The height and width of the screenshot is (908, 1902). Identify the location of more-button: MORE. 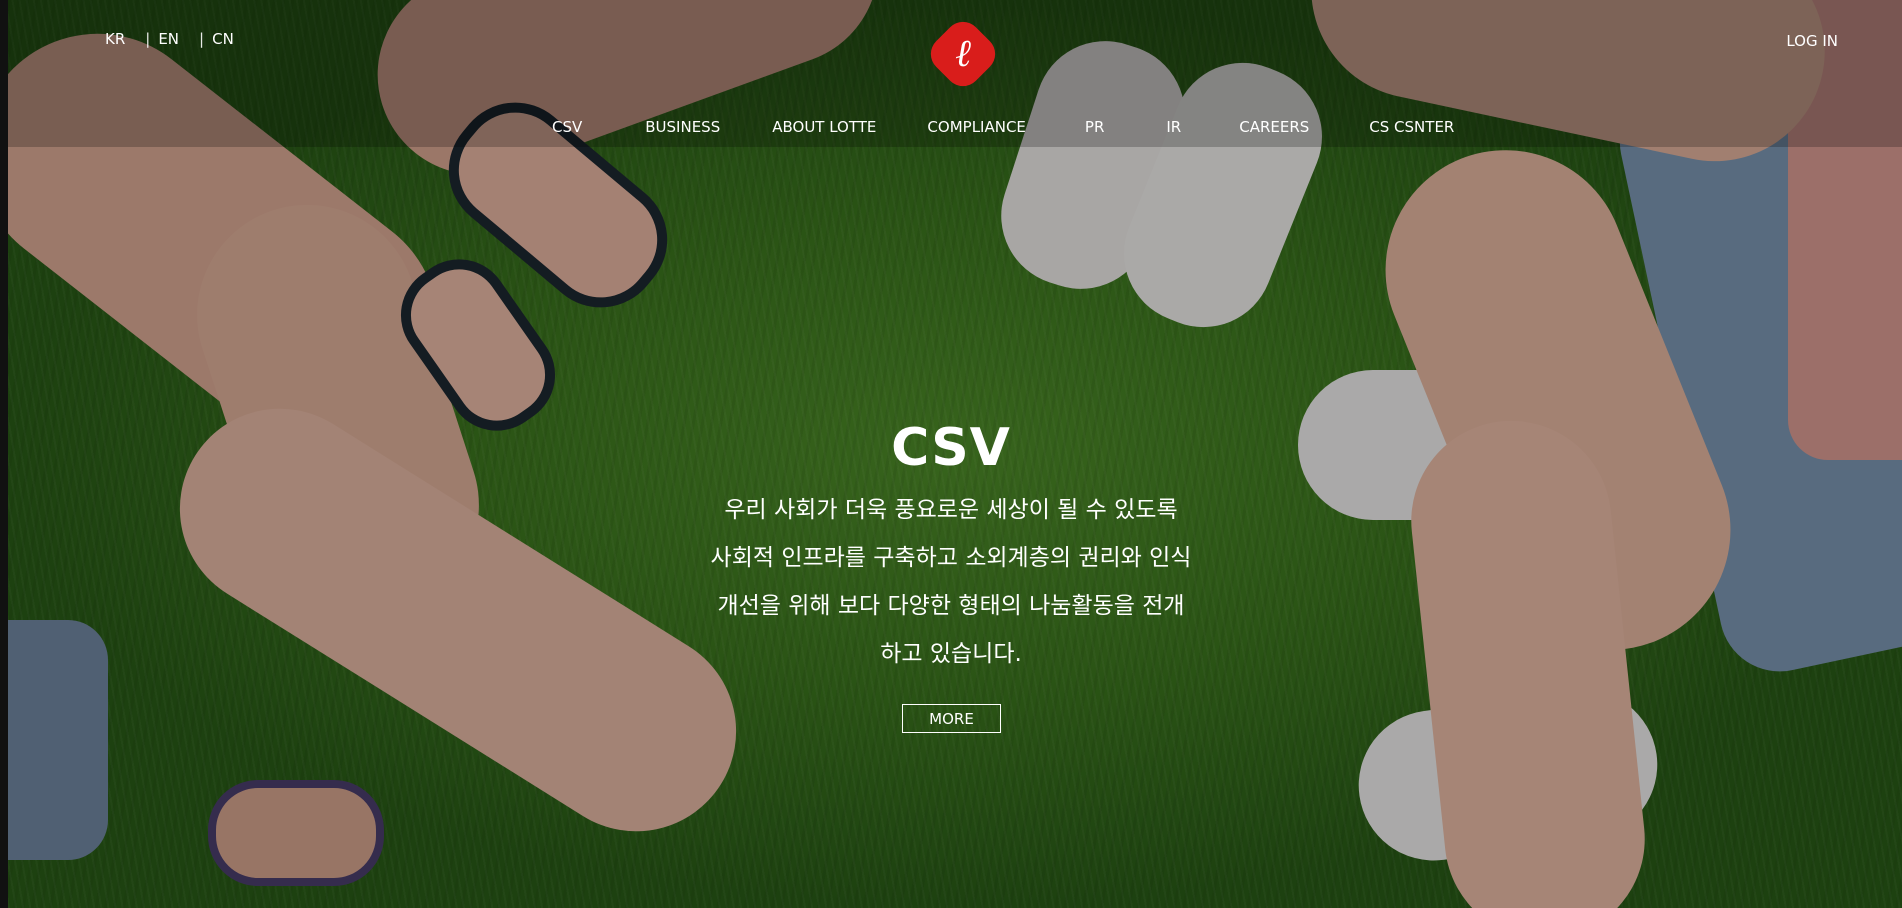
(951, 718).